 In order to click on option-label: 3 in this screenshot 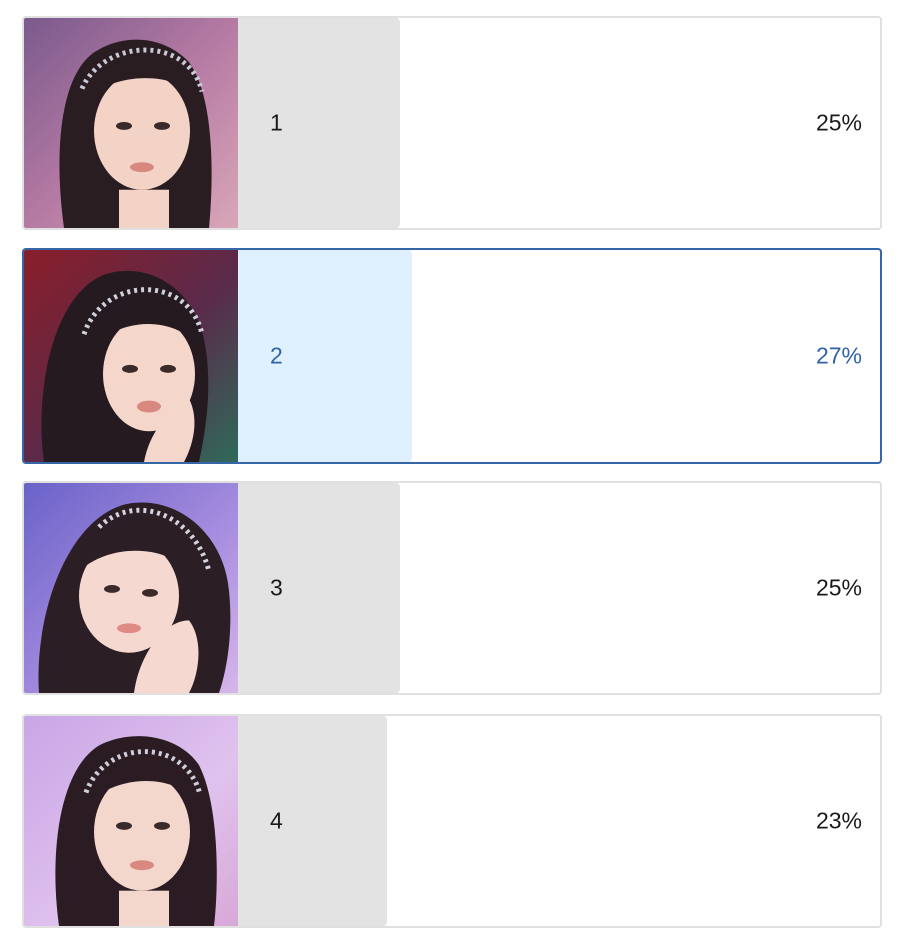, I will do `click(276, 587)`.